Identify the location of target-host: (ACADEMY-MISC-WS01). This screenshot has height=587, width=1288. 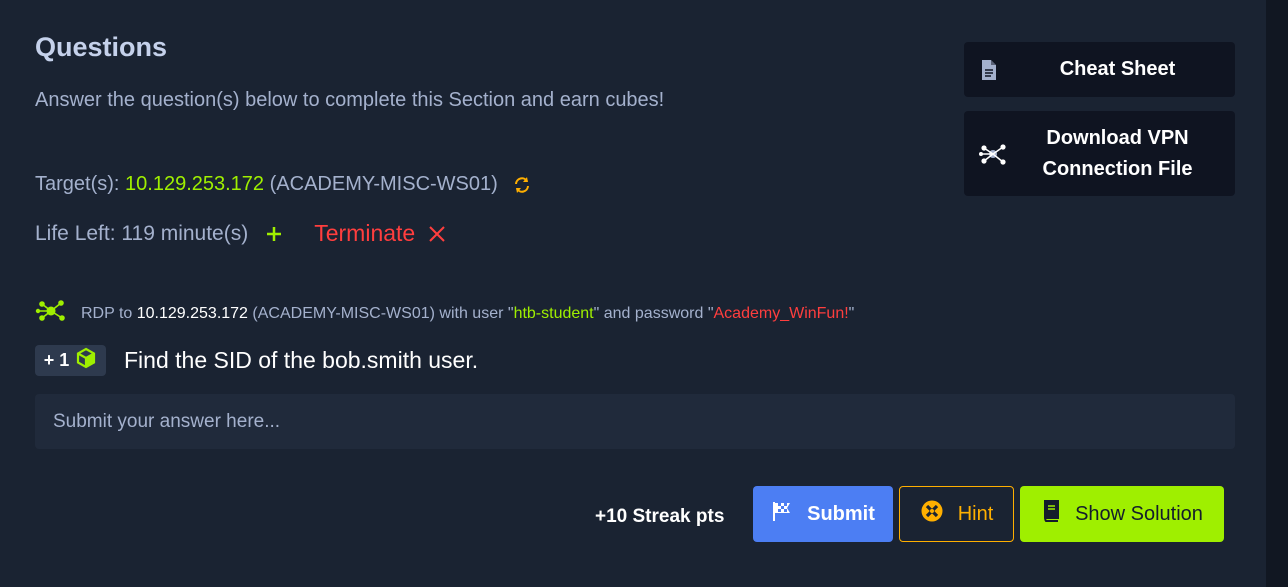
(383, 184).